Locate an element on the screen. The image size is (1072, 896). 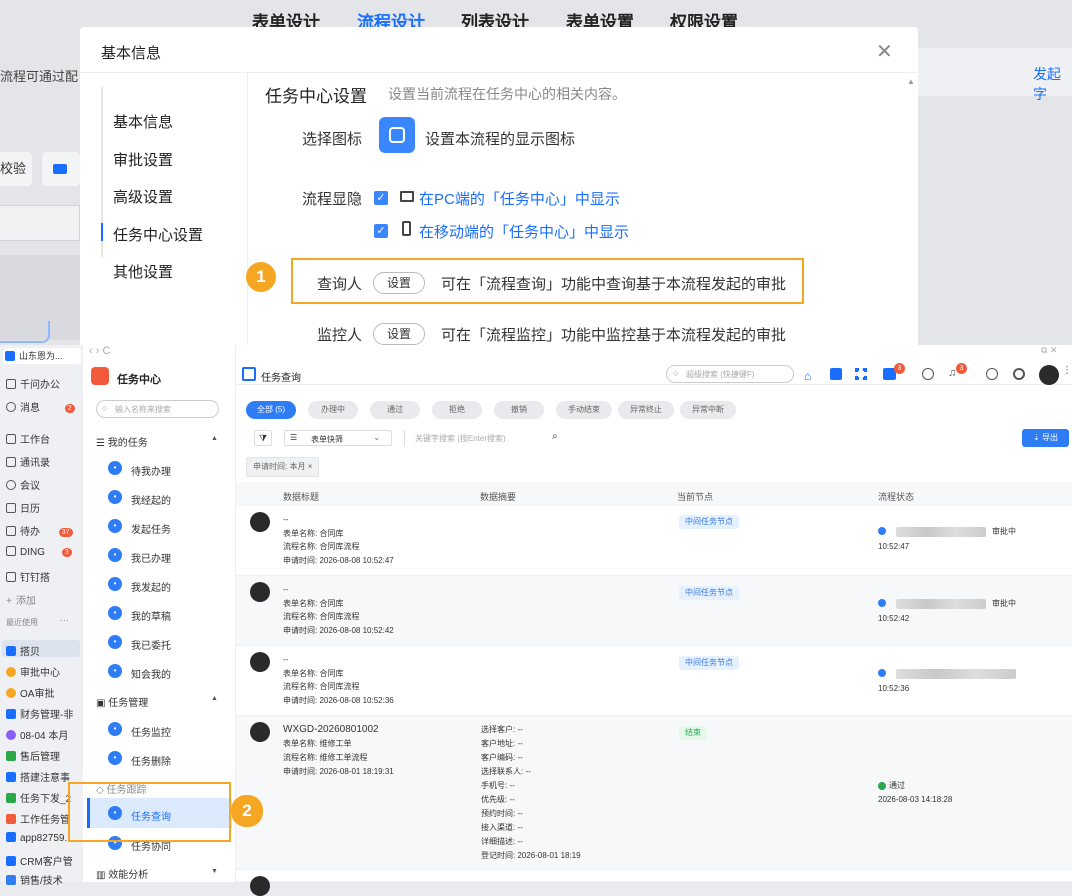
tab-revoked: 撤销 is located at coordinates (519, 410).